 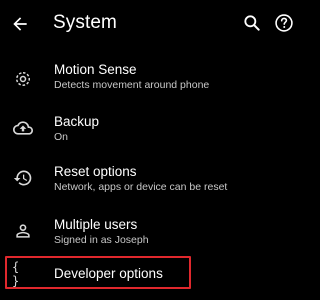 I want to click on arrow-back-icon, so click(x=20, y=24).